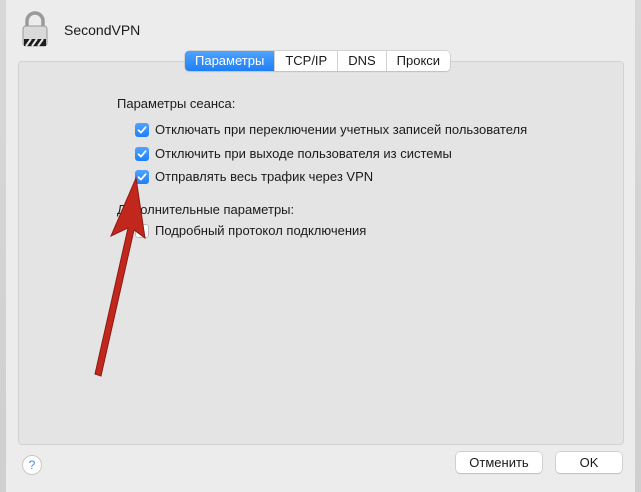 This screenshot has width=641, height=492. I want to click on help-button: ?, so click(32, 465).